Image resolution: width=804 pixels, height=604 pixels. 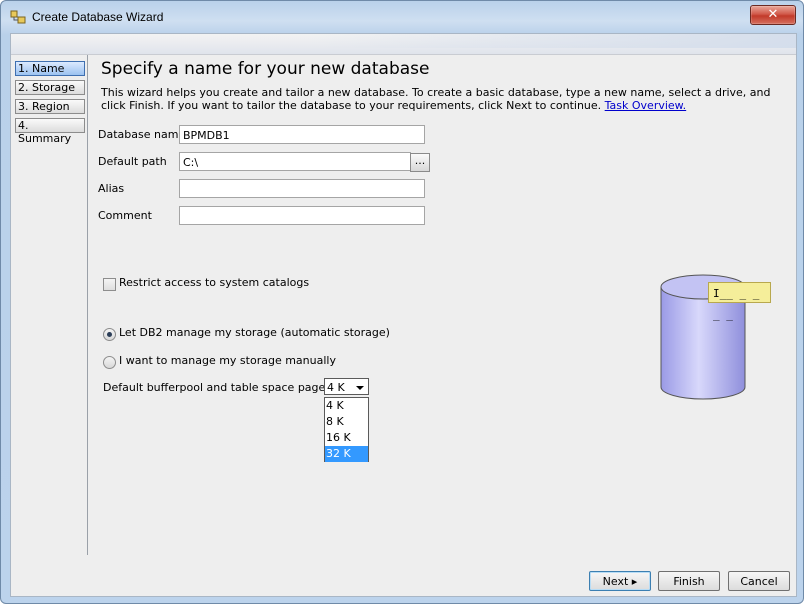 I want to click on page-size-dropdown-list: 4 K 8 K 16 K 32 K, so click(x=346, y=429).